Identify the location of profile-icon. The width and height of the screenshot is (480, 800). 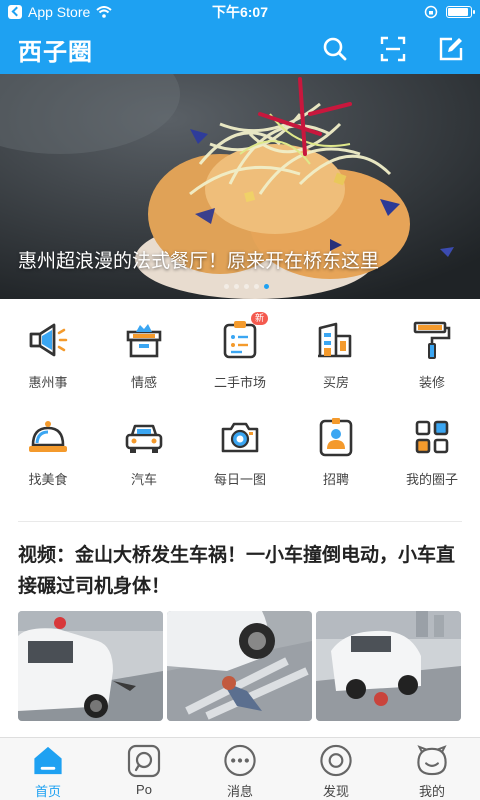
(432, 760).